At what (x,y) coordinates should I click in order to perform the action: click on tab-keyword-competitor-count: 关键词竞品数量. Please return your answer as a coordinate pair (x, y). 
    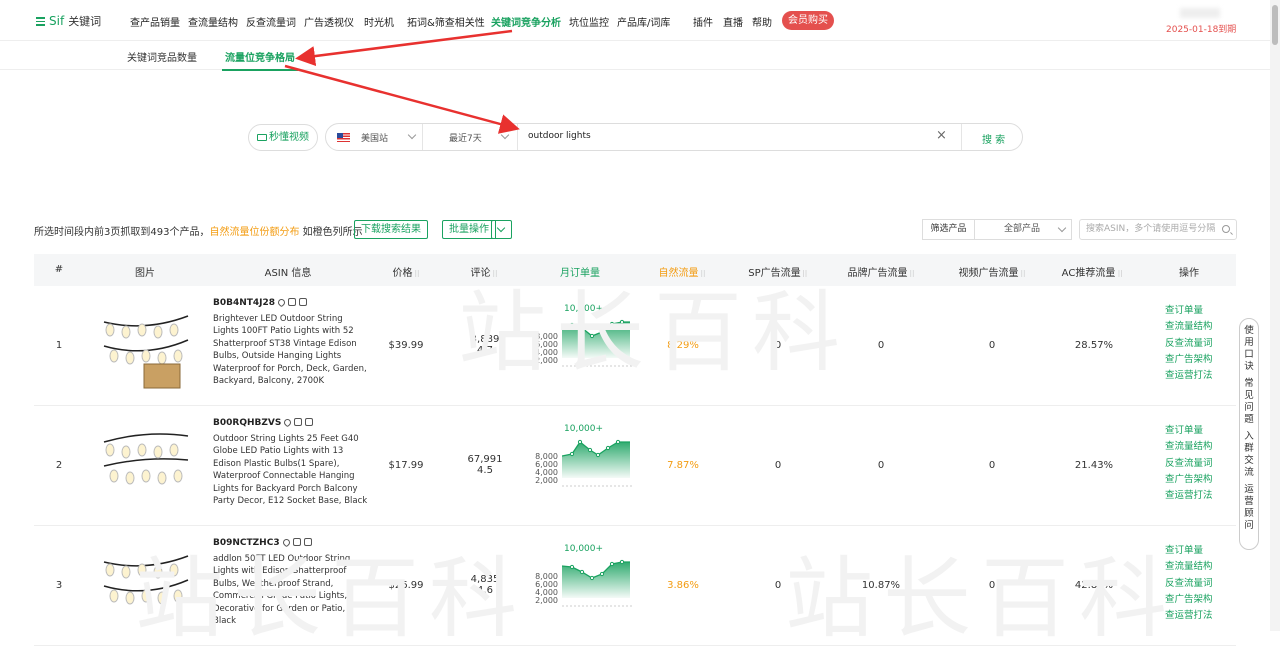
    Looking at the image, I should click on (162, 56).